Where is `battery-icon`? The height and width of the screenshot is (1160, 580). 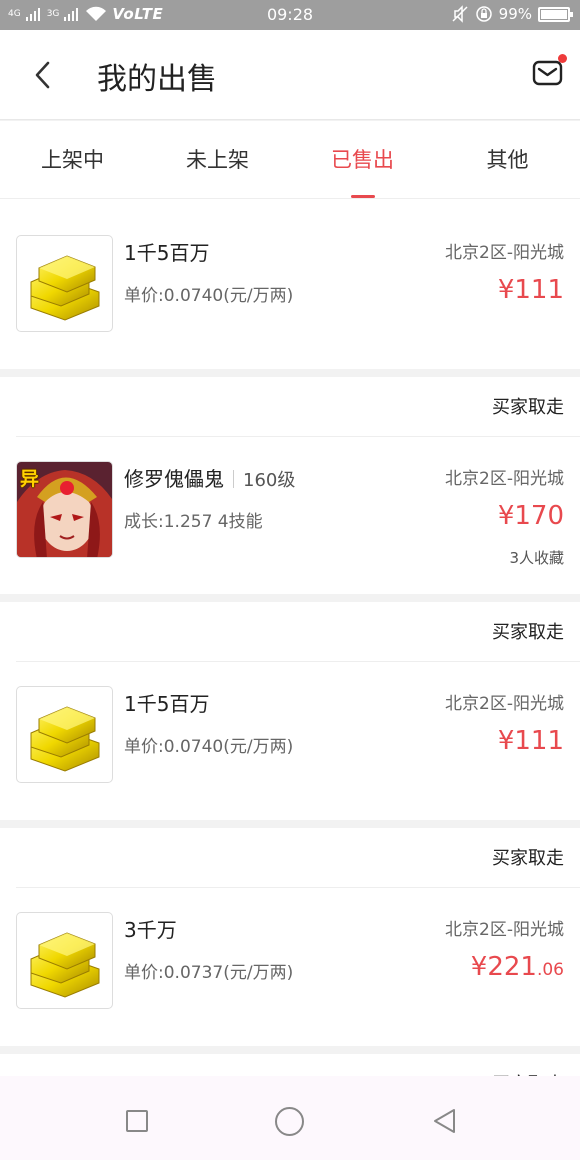 battery-icon is located at coordinates (555, 14).